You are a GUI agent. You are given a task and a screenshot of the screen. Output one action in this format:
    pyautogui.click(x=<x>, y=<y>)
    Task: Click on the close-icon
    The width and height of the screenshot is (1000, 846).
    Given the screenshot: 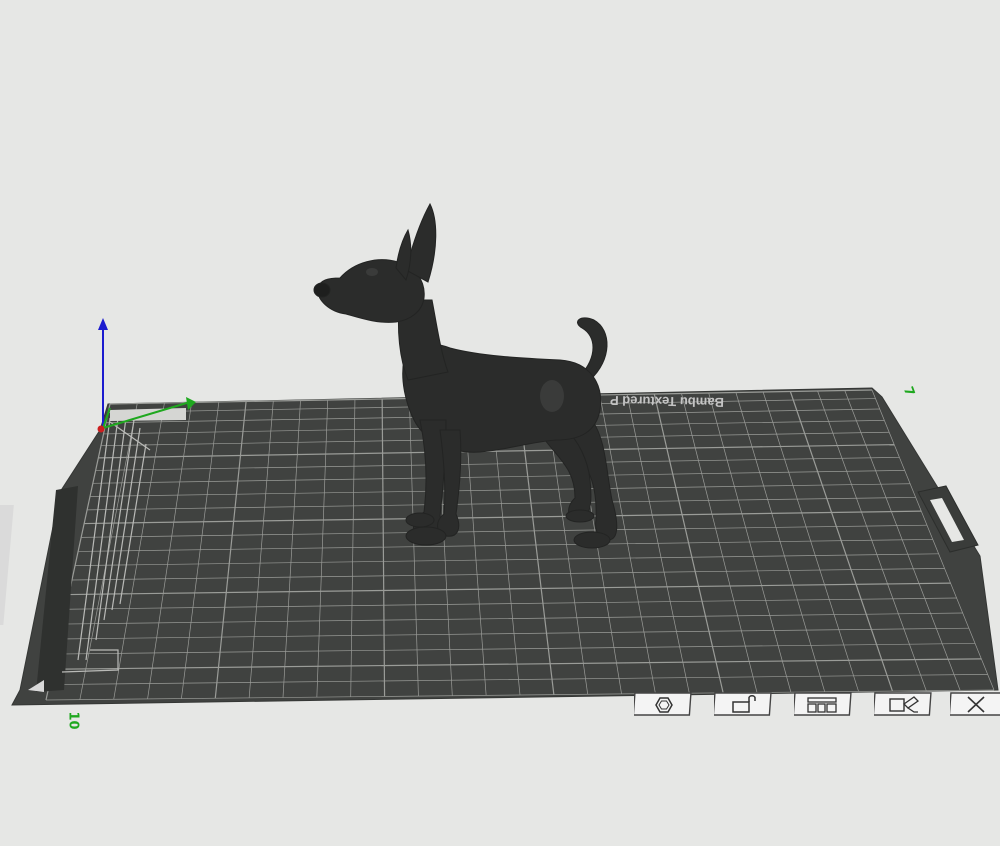 What is the action you would take?
    pyautogui.click(x=975, y=704)
    